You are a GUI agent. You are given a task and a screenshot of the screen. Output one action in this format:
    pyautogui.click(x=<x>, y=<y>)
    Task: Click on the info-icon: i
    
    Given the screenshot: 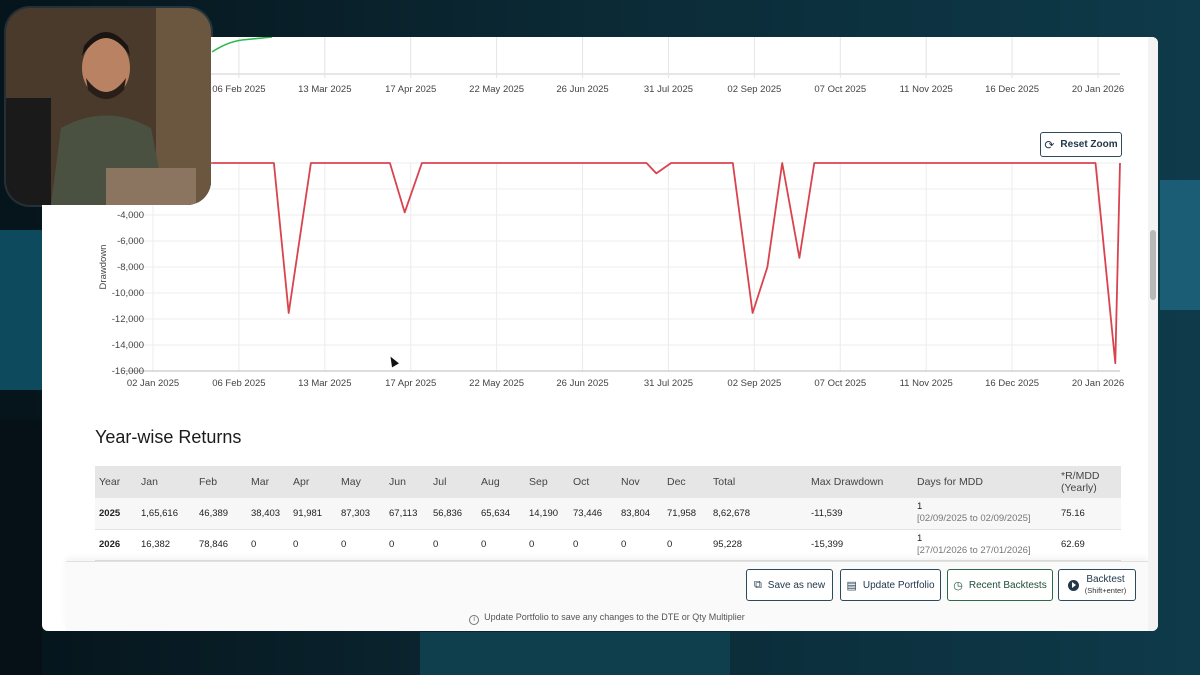 What is the action you would take?
    pyautogui.click(x=474, y=620)
    